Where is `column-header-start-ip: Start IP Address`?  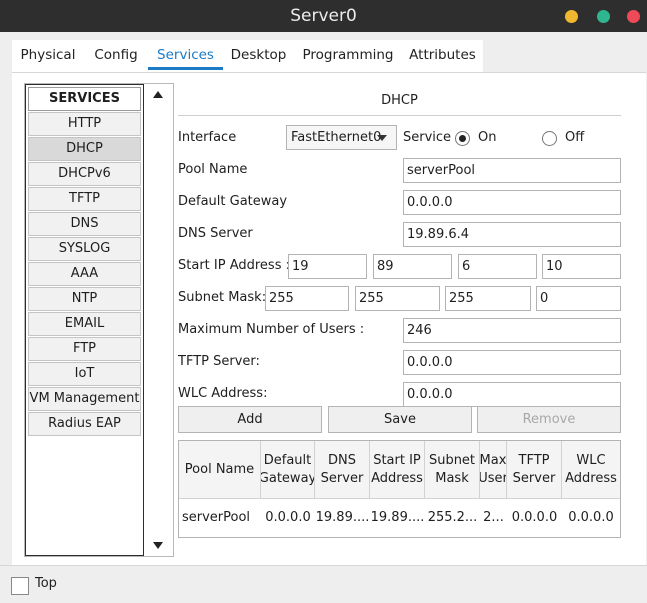
column-header-start-ip: Start IP Address is located at coordinates (397, 470).